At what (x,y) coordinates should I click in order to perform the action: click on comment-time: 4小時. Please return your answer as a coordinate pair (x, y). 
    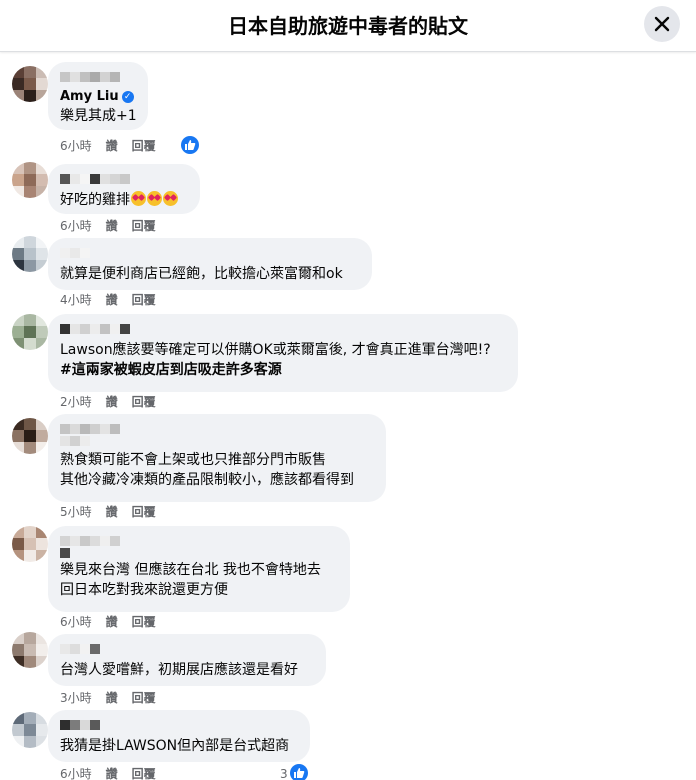
    Looking at the image, I should click on (76, 300).